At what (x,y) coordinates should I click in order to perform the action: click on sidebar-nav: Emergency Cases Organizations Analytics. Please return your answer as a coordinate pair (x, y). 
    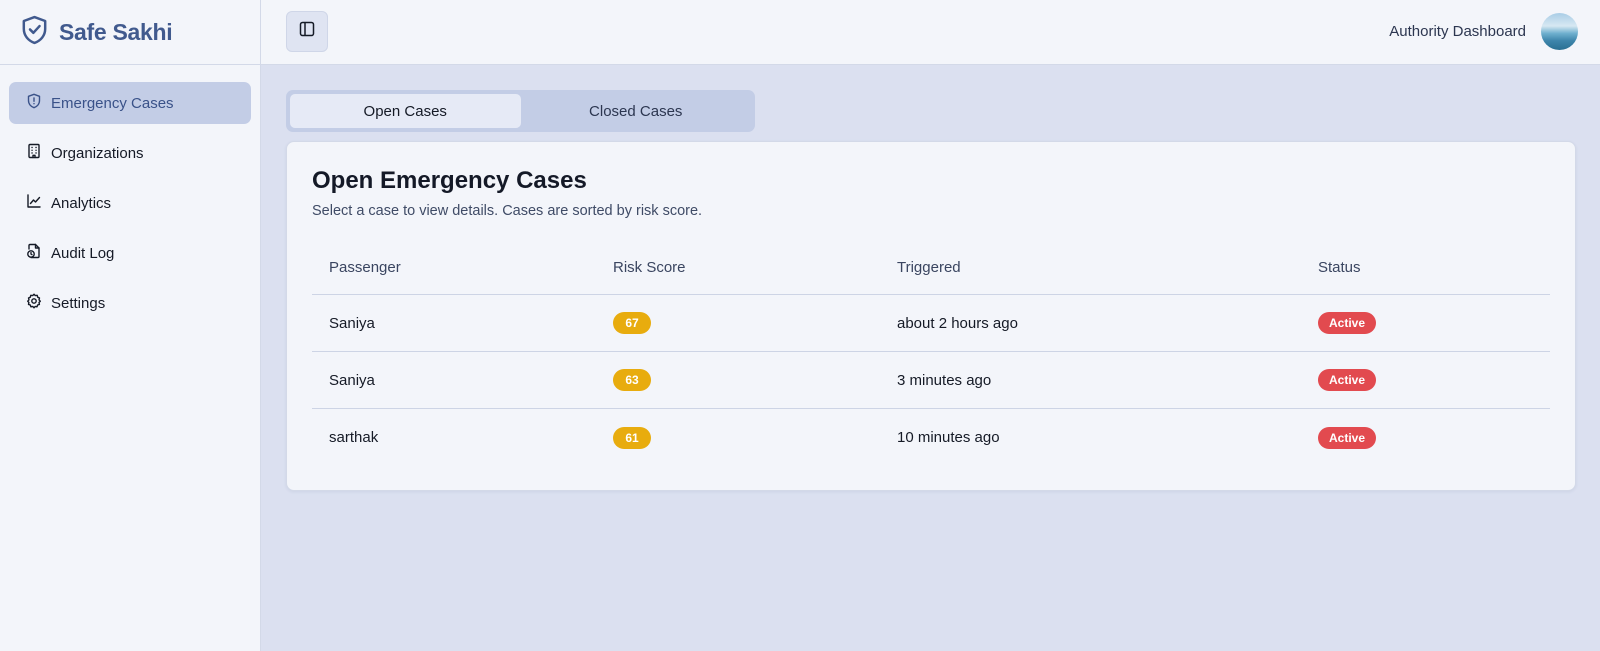
    Looking at the image, I should click on (130, 194).